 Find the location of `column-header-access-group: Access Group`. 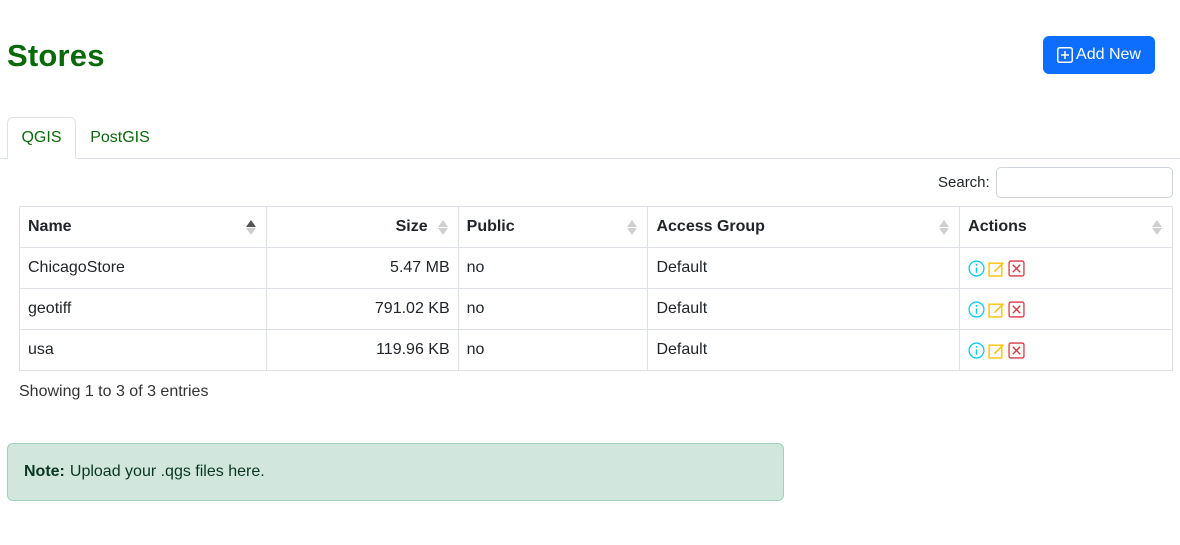

column-header-access-group: Access Group is located at coordinates (804, 227).